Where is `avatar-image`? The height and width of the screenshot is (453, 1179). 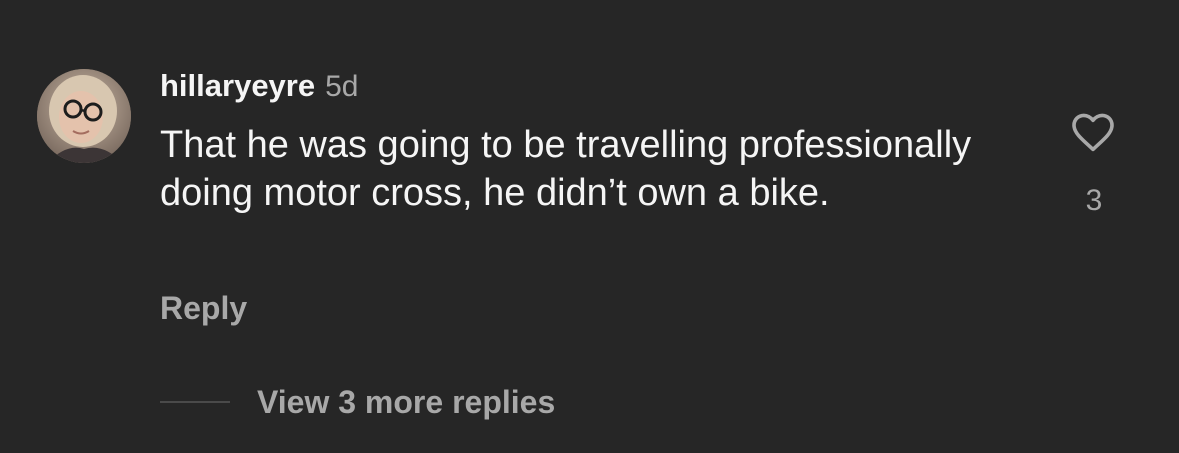 avatar-image is located at coordinates (84, 116).